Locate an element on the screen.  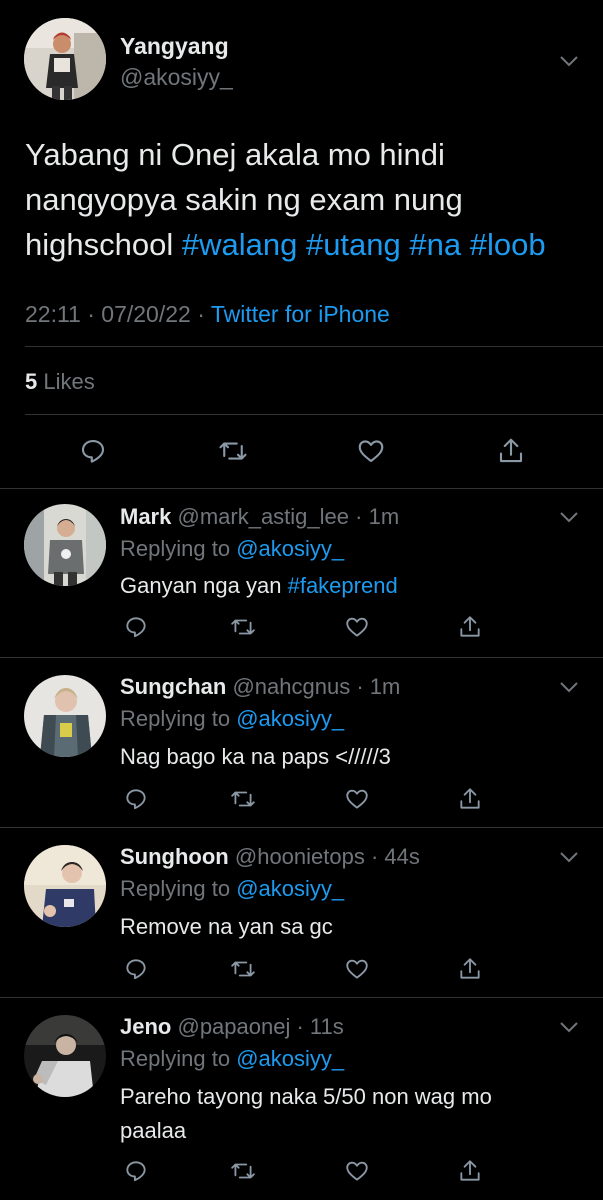
hashtag-link: #walang is located at coordinates (239, 244).